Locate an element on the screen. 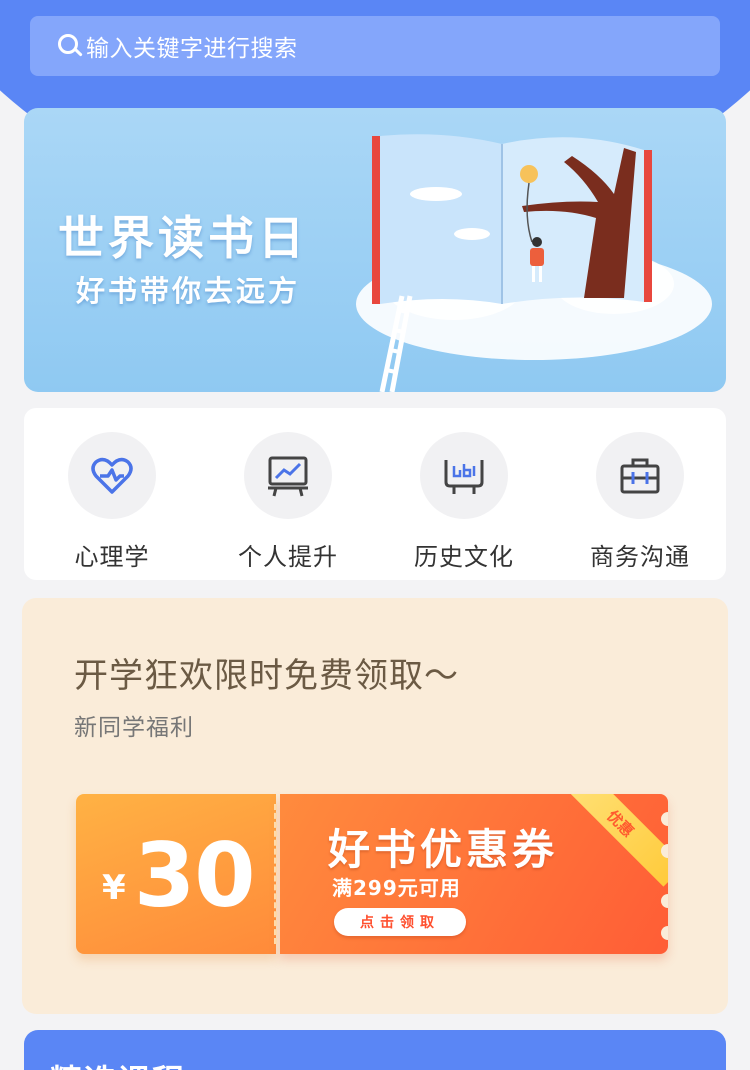 Image resolution: width=750 pixels, height=1070 pixels. category-self-improvement: 个人提升 is located at coordinates (288, 502).